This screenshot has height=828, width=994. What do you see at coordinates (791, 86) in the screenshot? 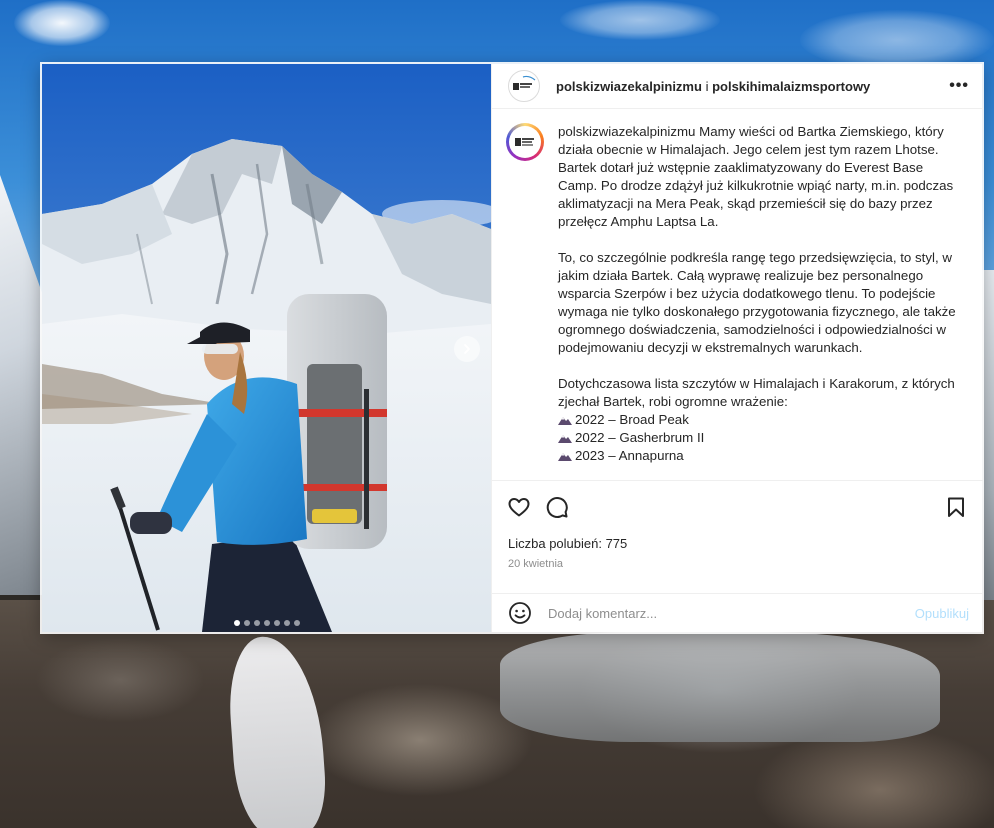
I see `collaborator-username-link: polskihimalaizmsportowy` at bounding box center [791, 86].